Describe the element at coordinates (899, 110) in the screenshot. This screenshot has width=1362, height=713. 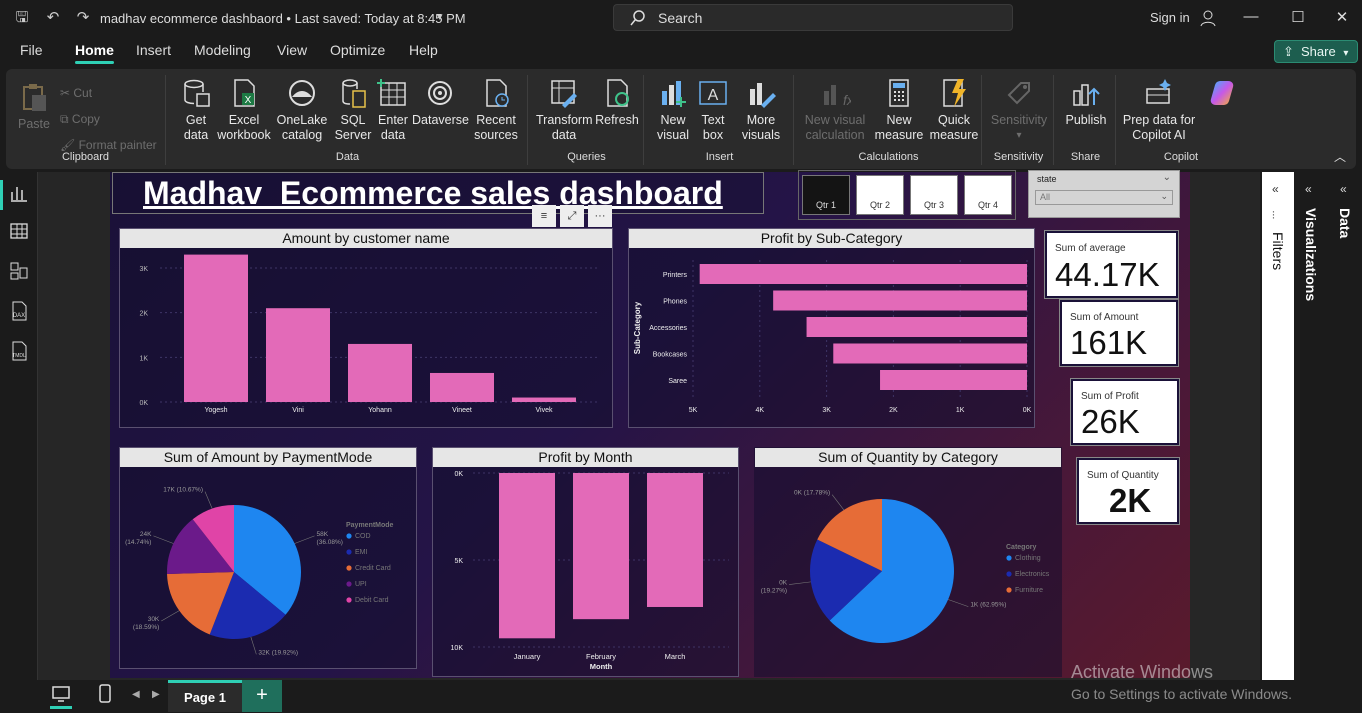
I see `new-measure-button: New measure` at that location.